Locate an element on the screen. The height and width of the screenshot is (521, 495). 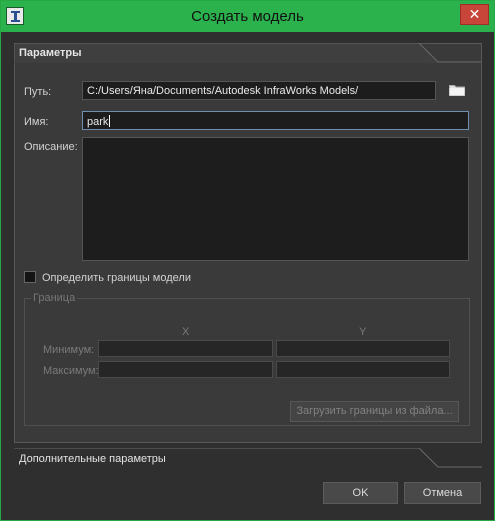
column-x-label: X is located at coordinates (186, 332).